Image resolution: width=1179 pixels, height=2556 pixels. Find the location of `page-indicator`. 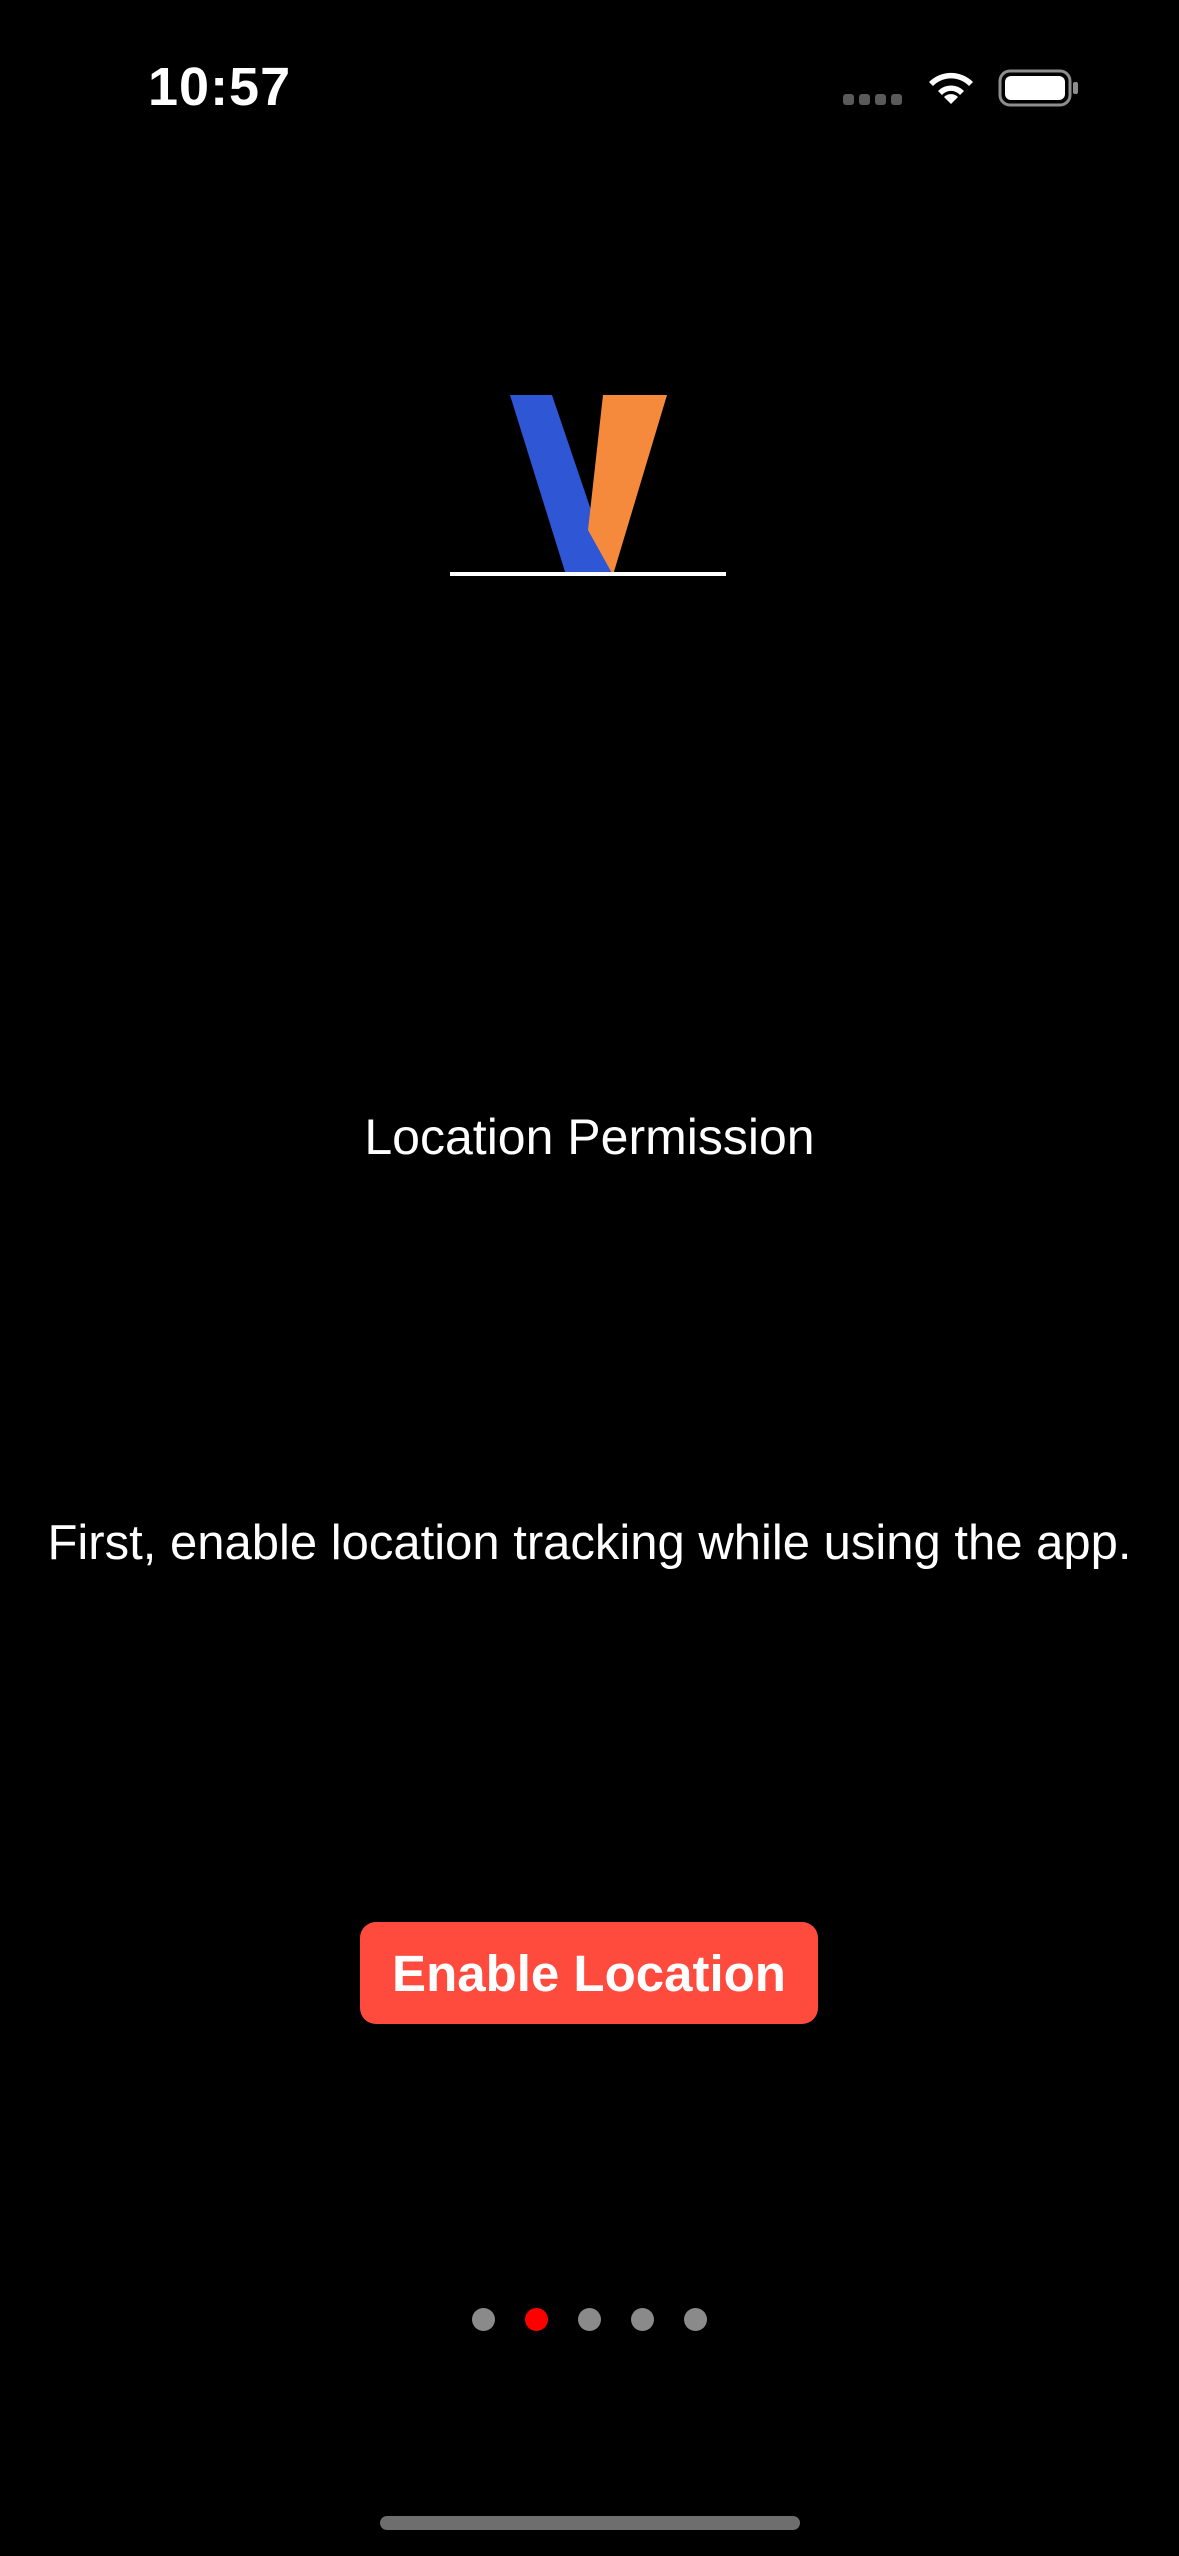

page-indicator is located at coordinates (589, 2319).